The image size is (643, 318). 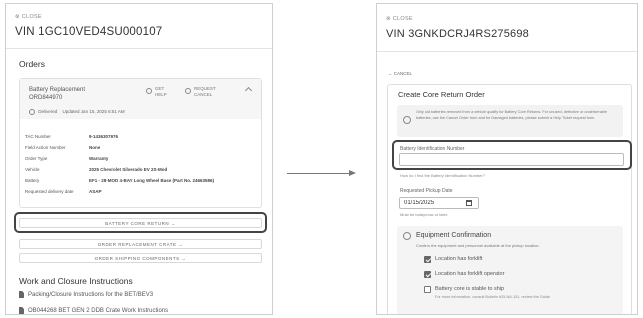 I want to click on arrow-line, so click(x=319, y=173).